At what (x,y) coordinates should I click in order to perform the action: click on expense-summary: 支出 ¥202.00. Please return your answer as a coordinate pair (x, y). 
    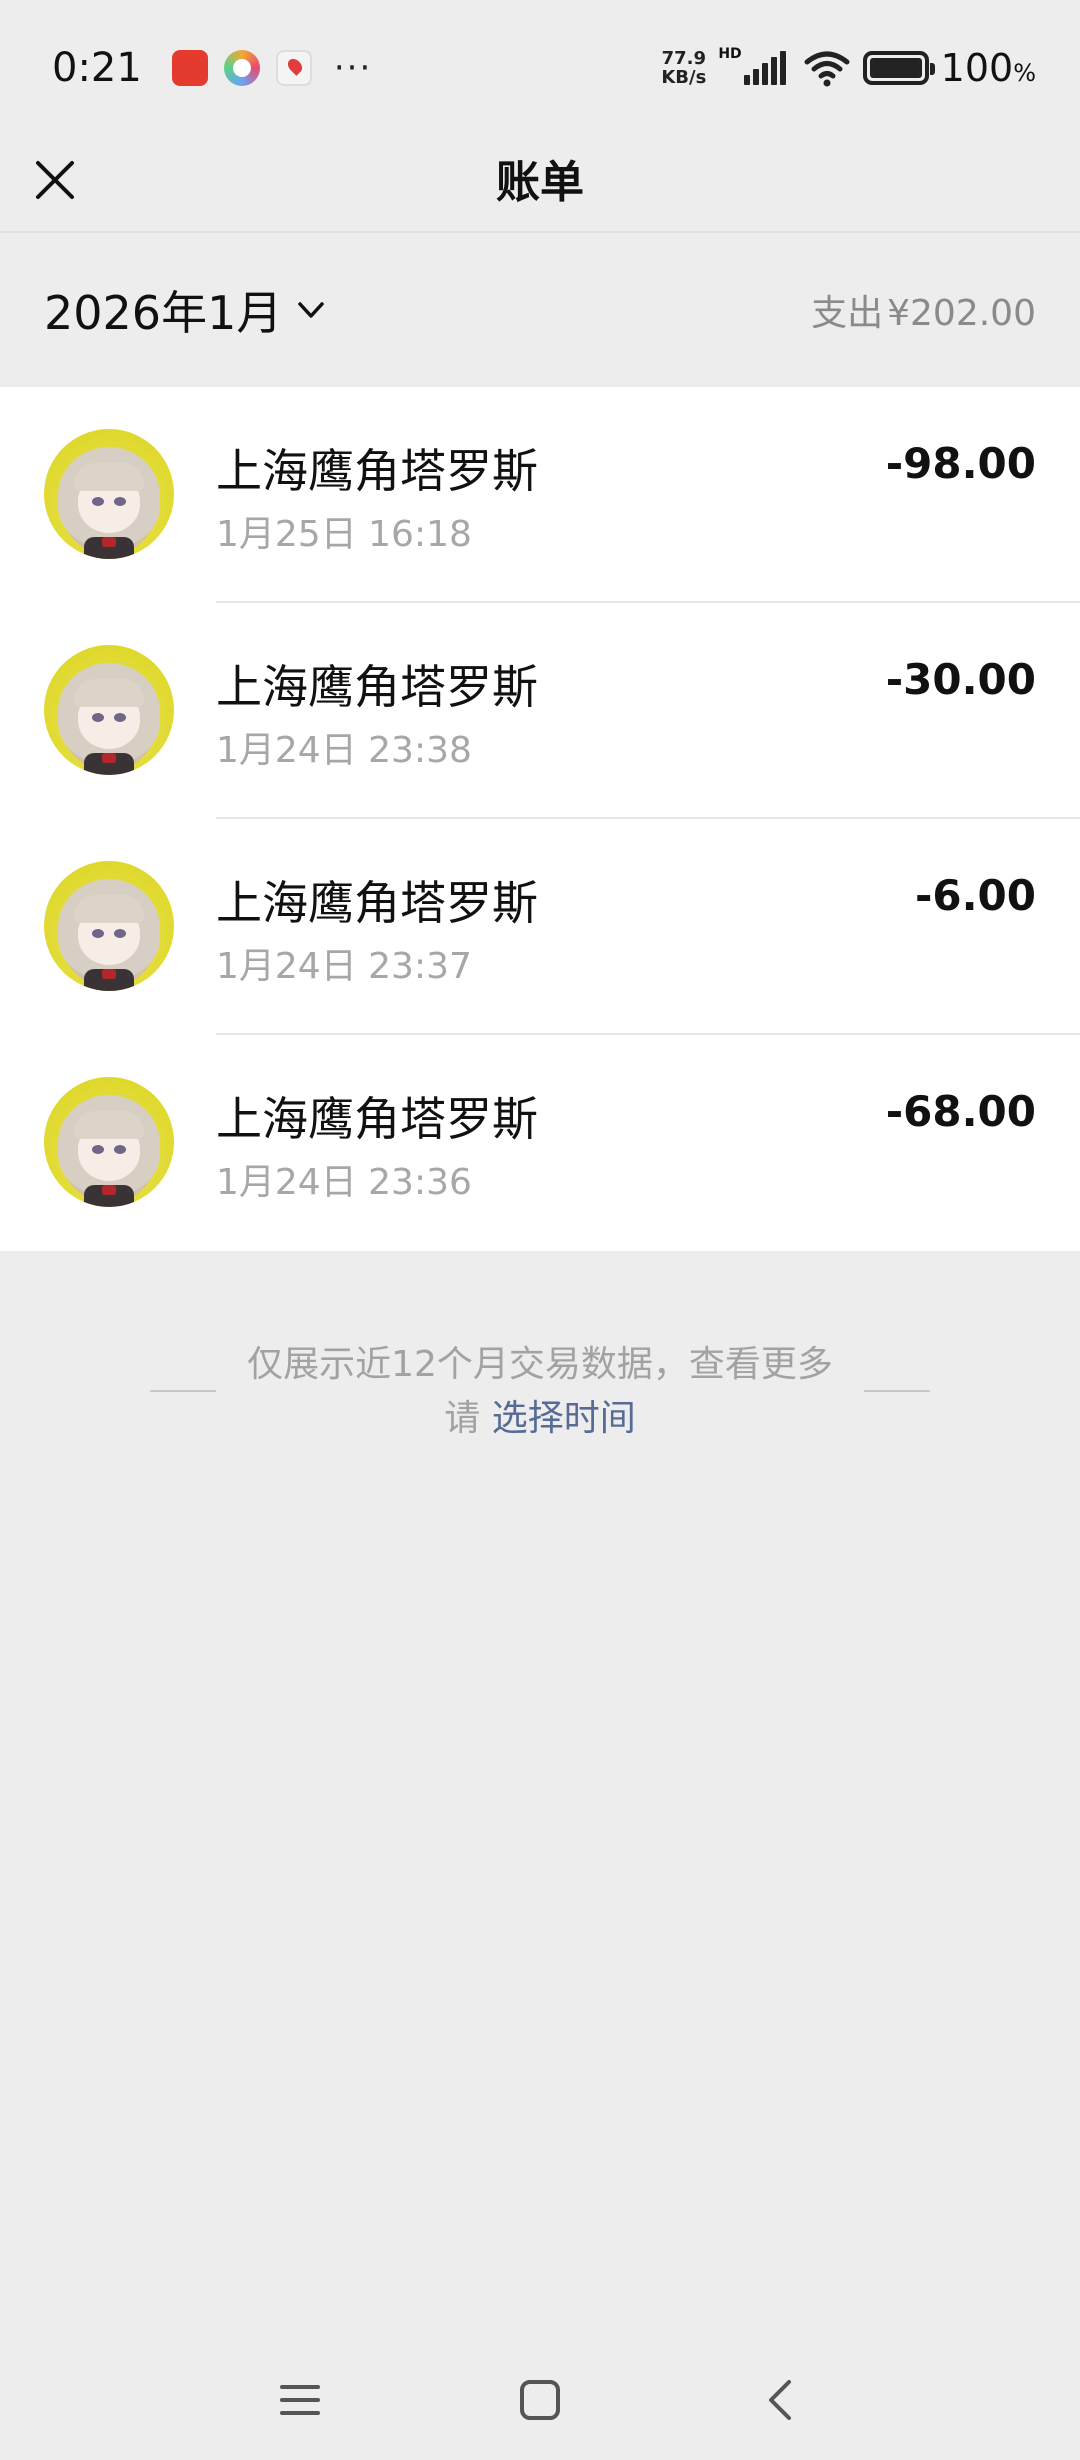
    Looking at the image, I should click on (923, 310).